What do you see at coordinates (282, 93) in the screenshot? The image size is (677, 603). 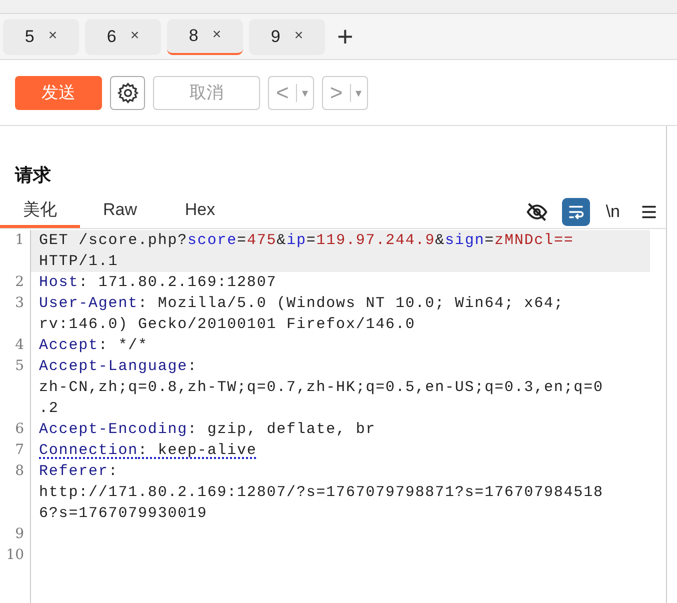 I see `arrow-label: <` at bounding box center [282, 93].